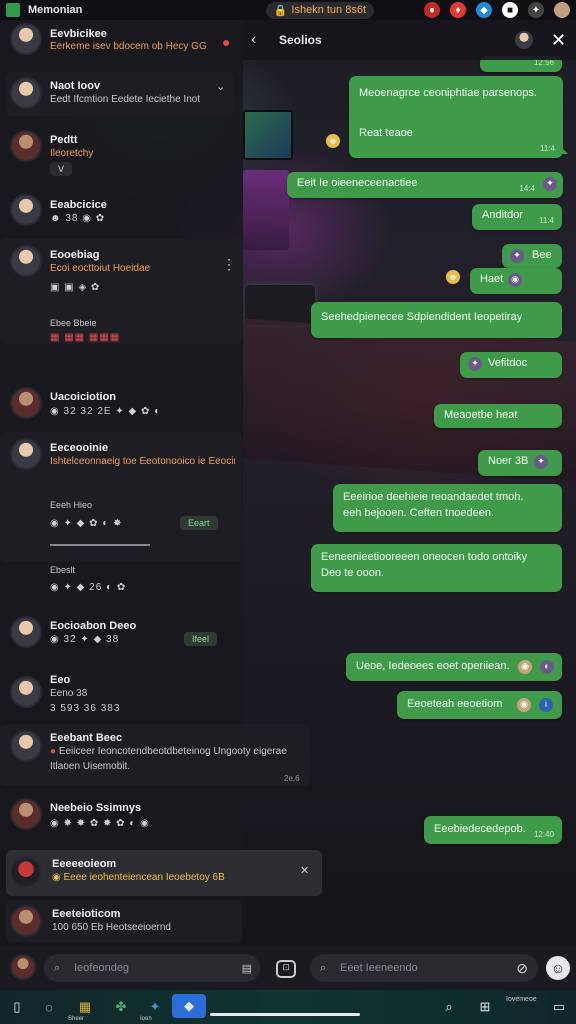  I want to click on message-bubble: ✦ Bee, so click(532, 256).